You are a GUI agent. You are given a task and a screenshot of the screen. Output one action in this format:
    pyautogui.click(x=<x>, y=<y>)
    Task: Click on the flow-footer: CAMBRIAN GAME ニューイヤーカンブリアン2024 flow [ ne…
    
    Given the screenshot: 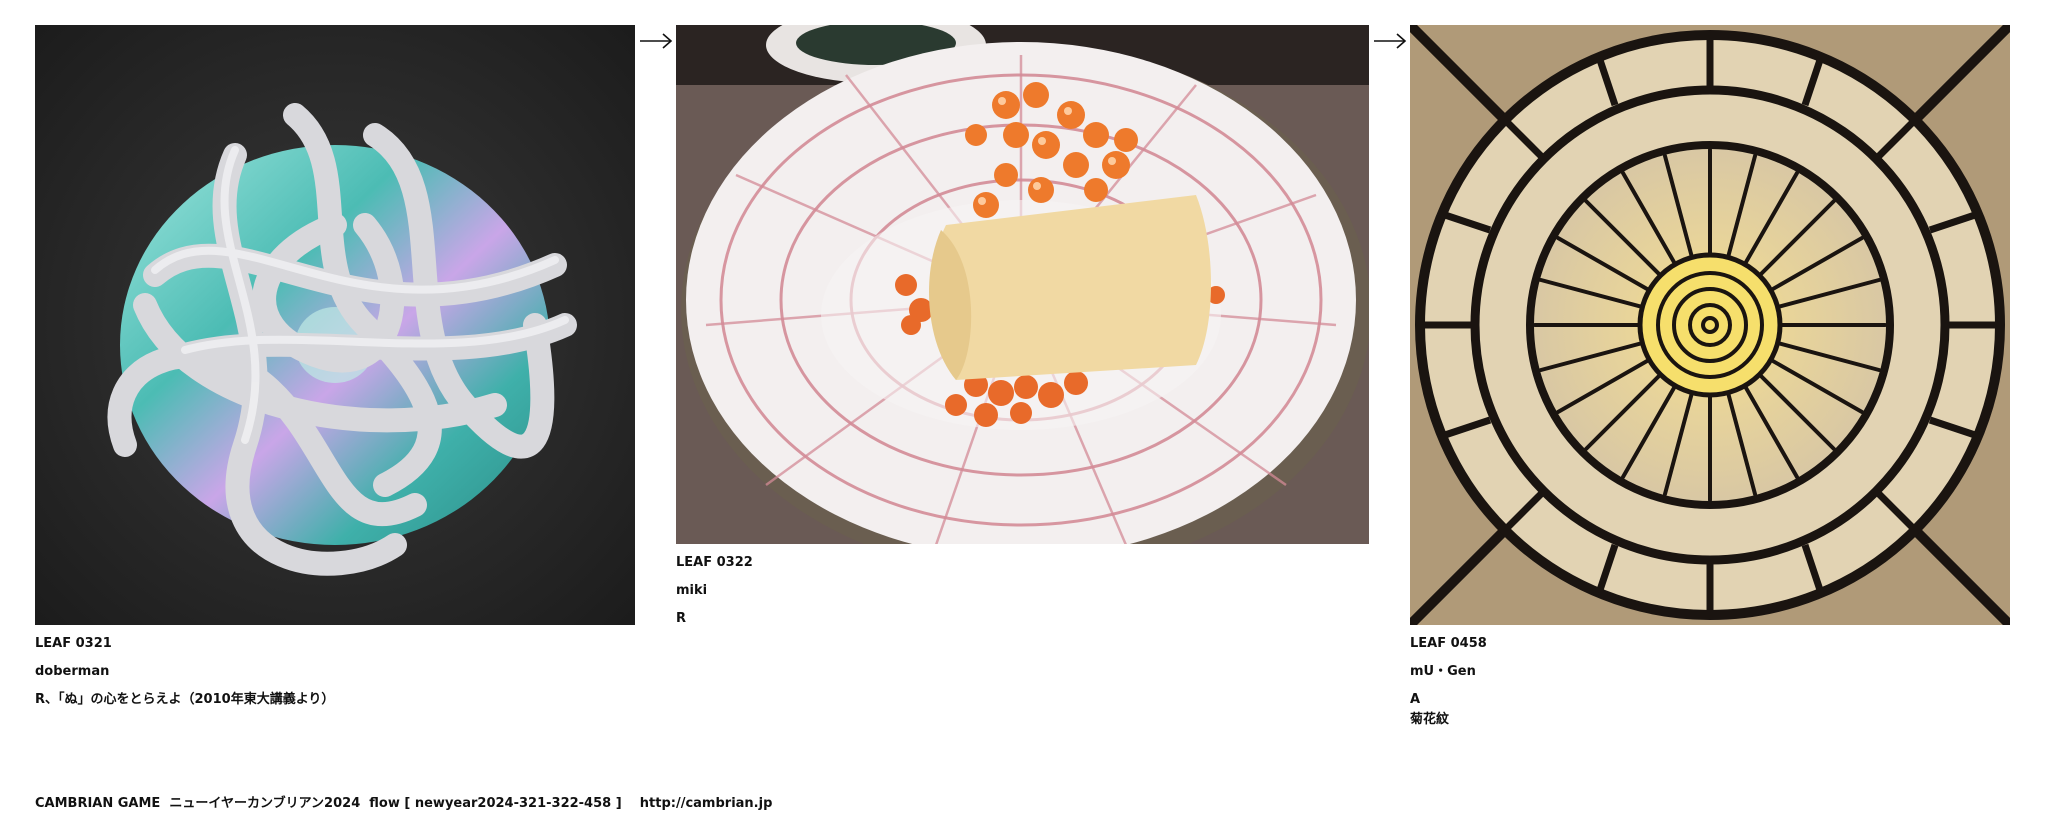 What is the action you would take?
    pyautogui.click(x=403, y=801)
    